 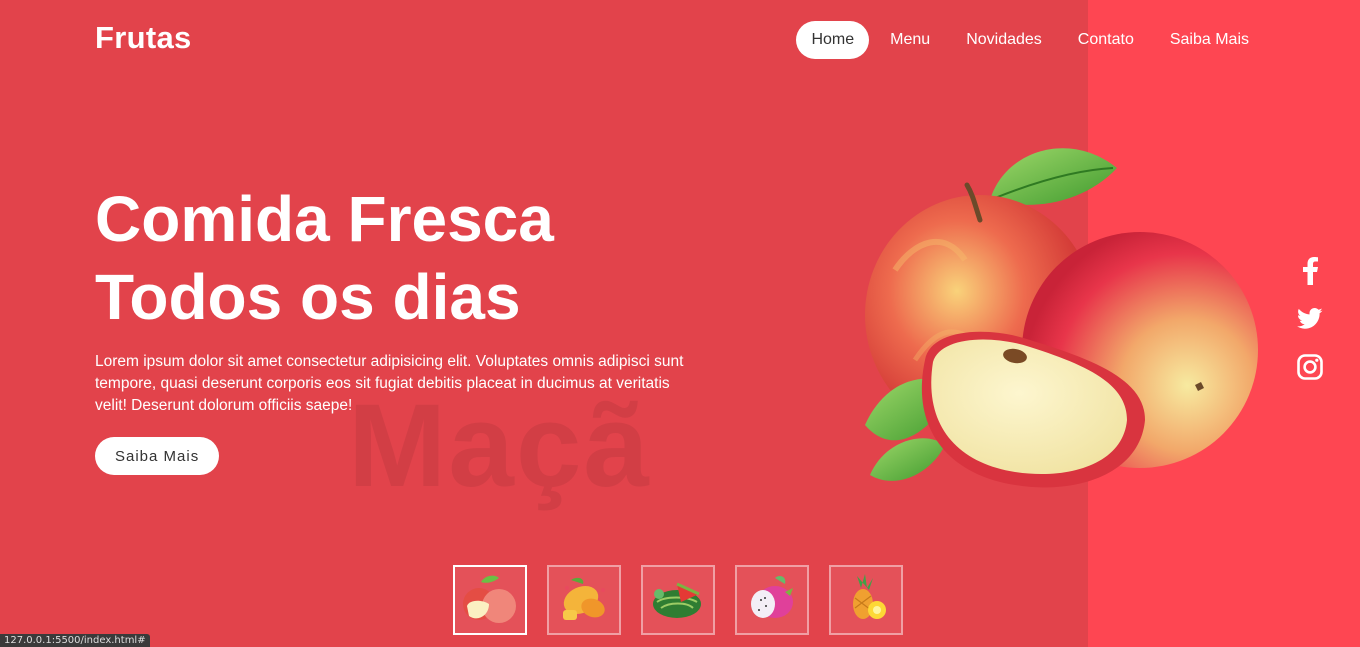 What do you see at coordinates (1310, 271) in the screenshot?
I see `facebook-icon` at bounding box center [1310, 271].